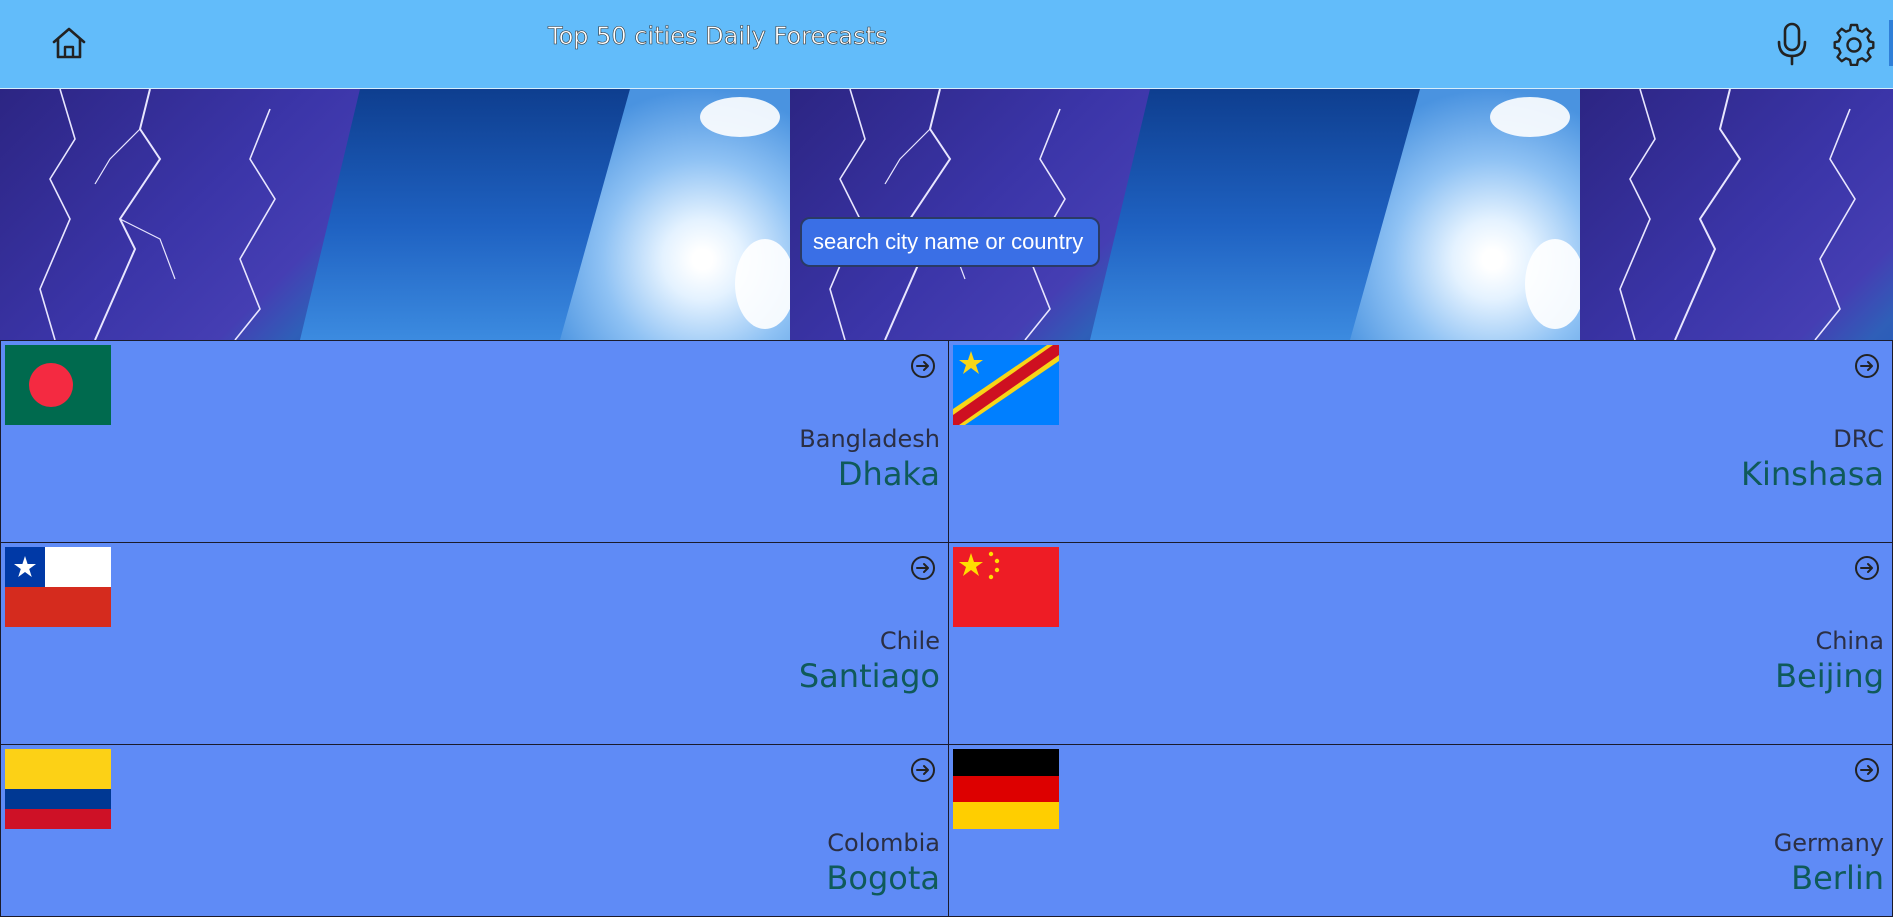 The width and height of the screenshot is (1893, 917). Describe the element at coordinates (869, 439) in the screenshot. I see `country-label: Bangladesh` at that location.